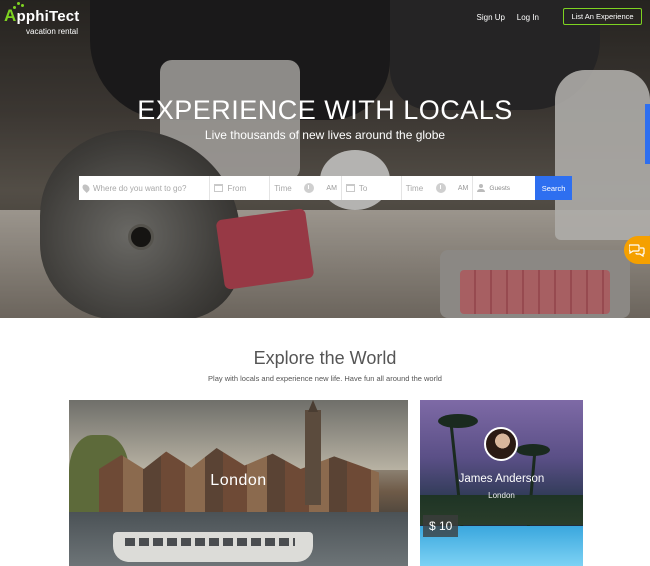 Image resolution: width=650 pixels, height=566 pixels. Describe the element at coordinates (542, 17) in the screenshot. I see `top-nav: Sign Up Log In List An Experience` at that location.